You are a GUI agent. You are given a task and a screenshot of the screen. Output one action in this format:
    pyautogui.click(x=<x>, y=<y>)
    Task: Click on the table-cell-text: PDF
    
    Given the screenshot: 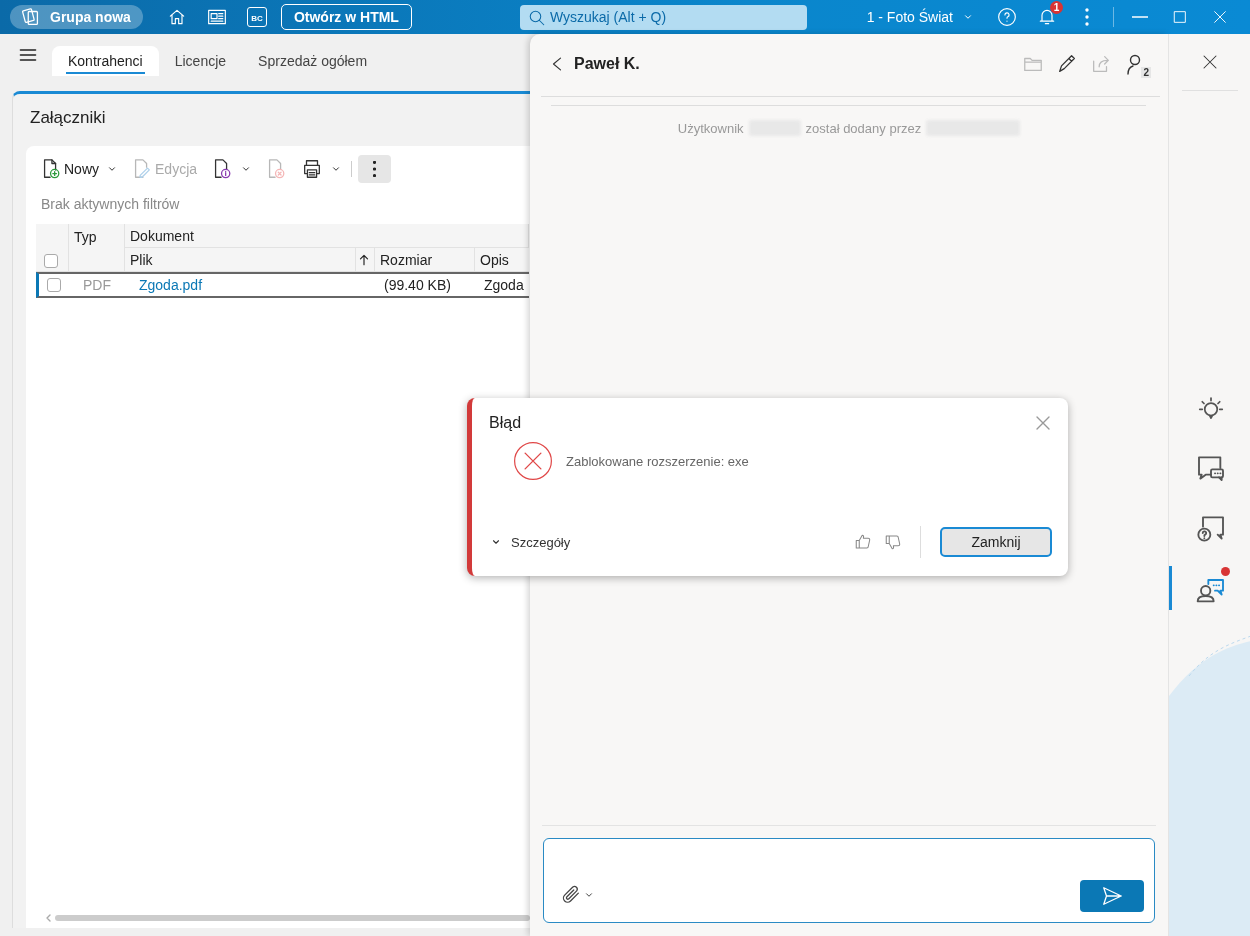 What is the action you would take?
    pyautogui.click(x=96, y=285)
    